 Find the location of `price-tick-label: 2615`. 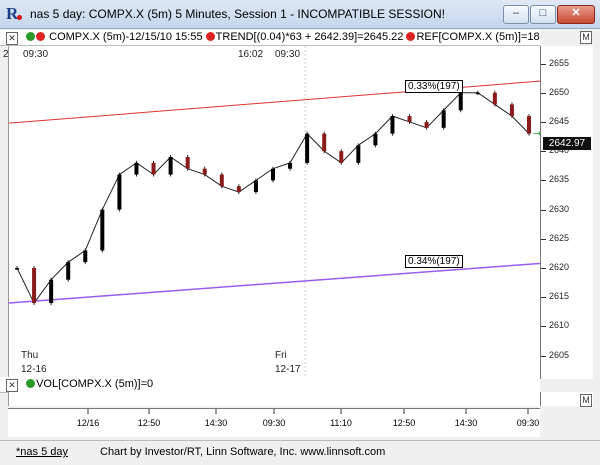

price-tick-label: 2615 is located at coordinates (559, 296).